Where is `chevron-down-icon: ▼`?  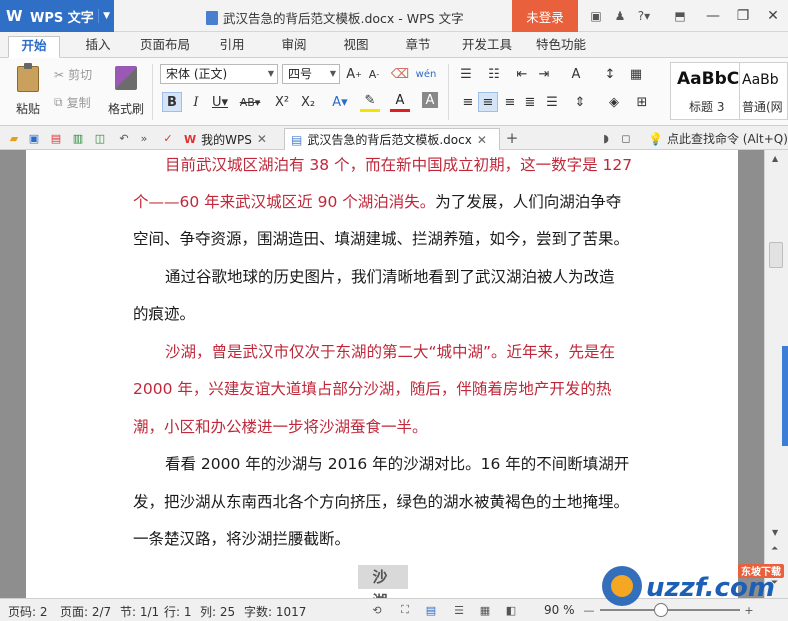
chevron-down-icon: ▼ is located at coordinates (104, 16).